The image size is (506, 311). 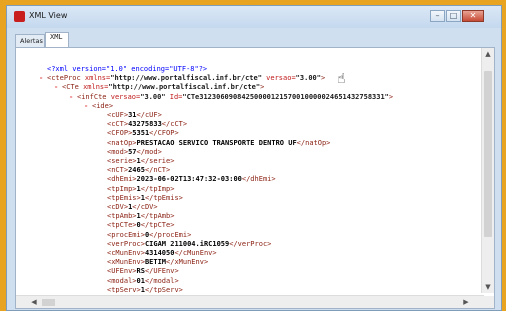 I want to click on xml-tag: </mod>, so click(x=149, y=151).